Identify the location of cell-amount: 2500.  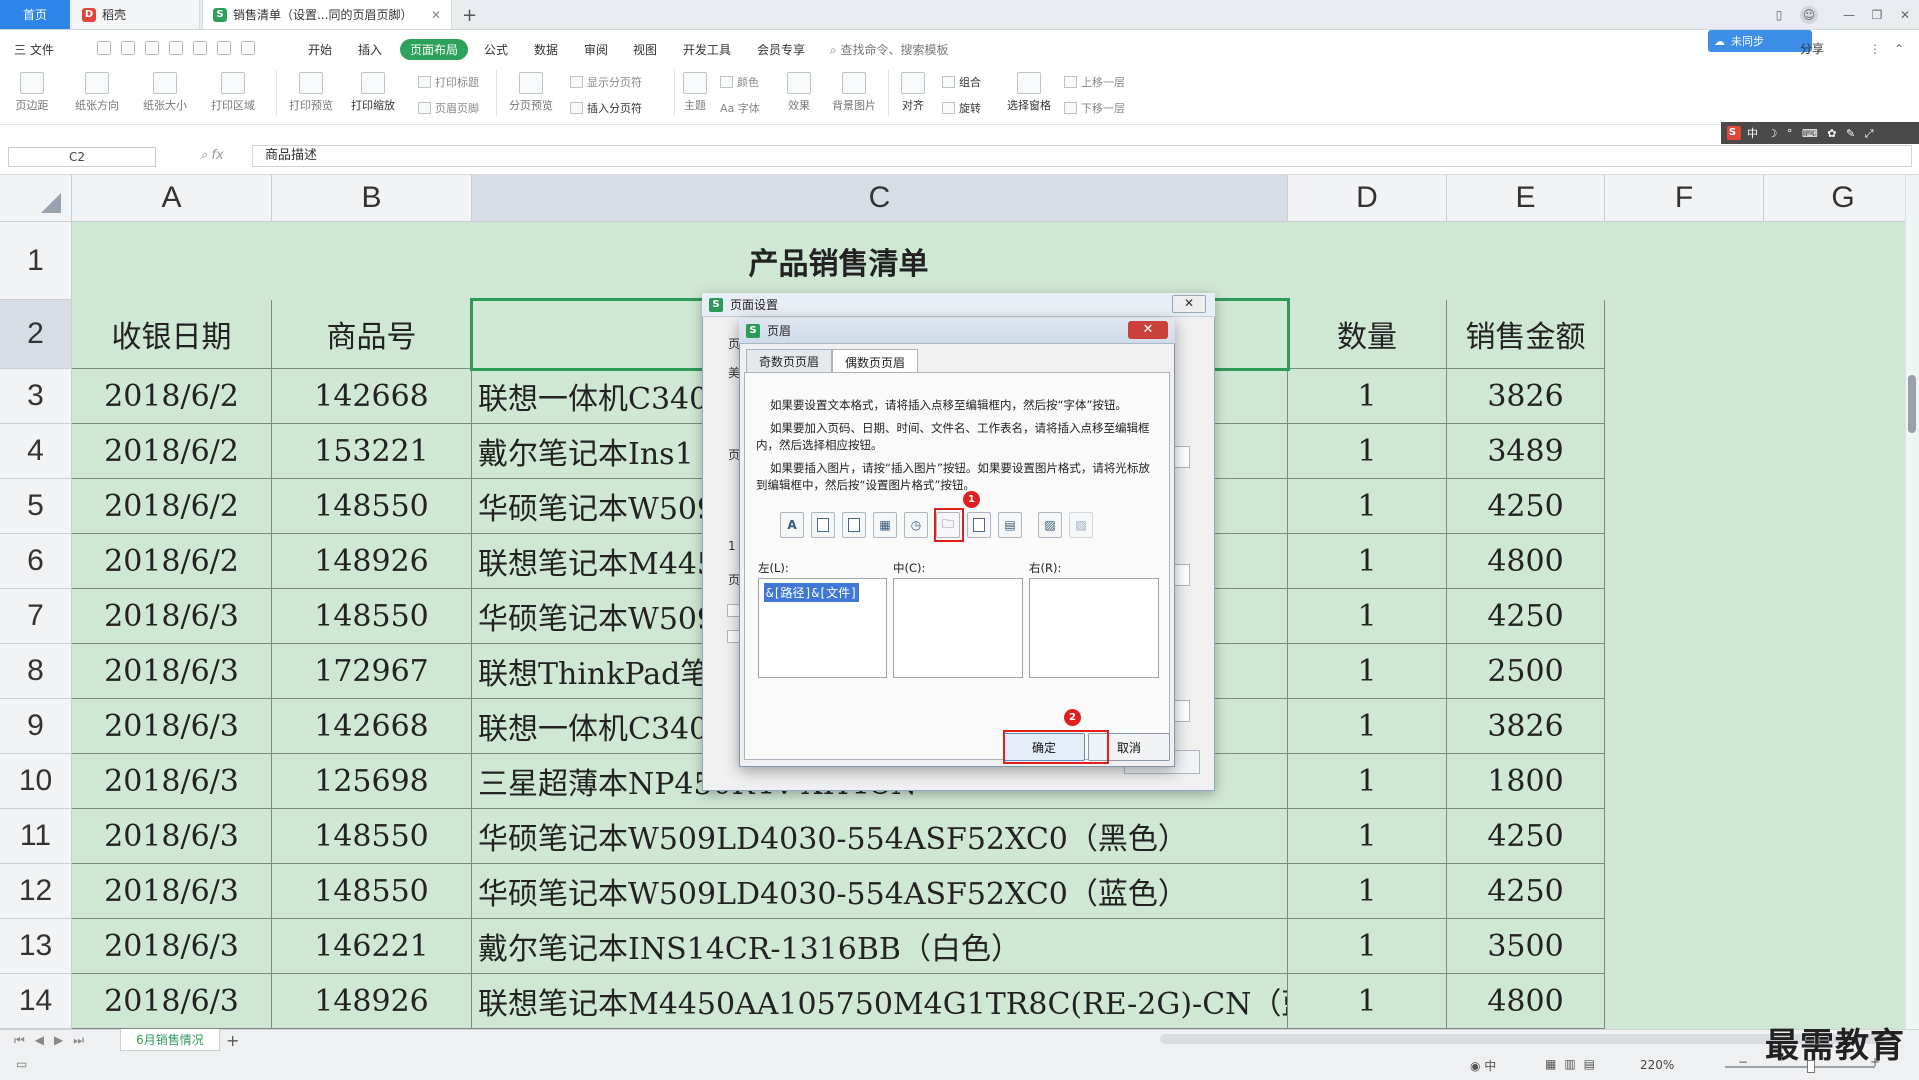
(1526, 671).